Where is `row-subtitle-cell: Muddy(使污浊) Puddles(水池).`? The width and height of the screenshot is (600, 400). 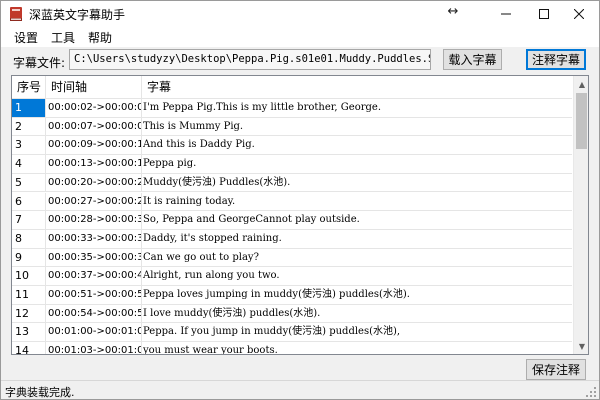 row-subtitle-cell: Muddy(使污浊) Puddles(水池). is located at coordinates (217, 182).